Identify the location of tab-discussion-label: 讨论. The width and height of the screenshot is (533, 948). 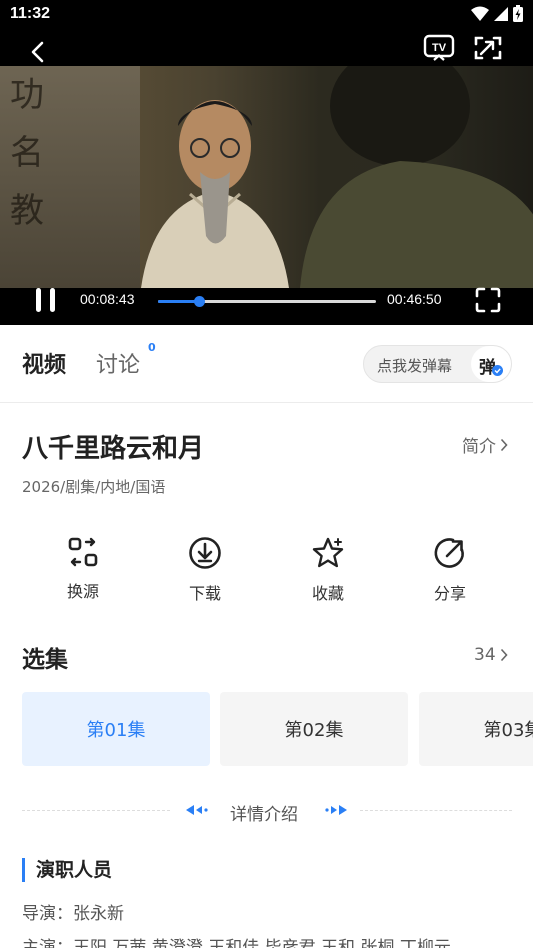
(118, 365).